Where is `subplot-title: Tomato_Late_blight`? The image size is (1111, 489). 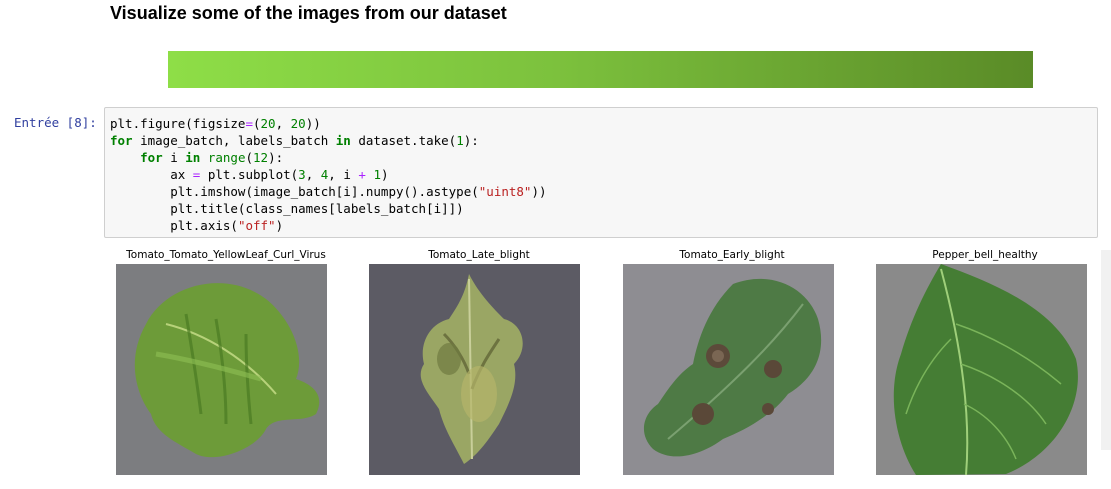
subplot-title: Tomato_Late_blight is located at coordinates (479, 255).